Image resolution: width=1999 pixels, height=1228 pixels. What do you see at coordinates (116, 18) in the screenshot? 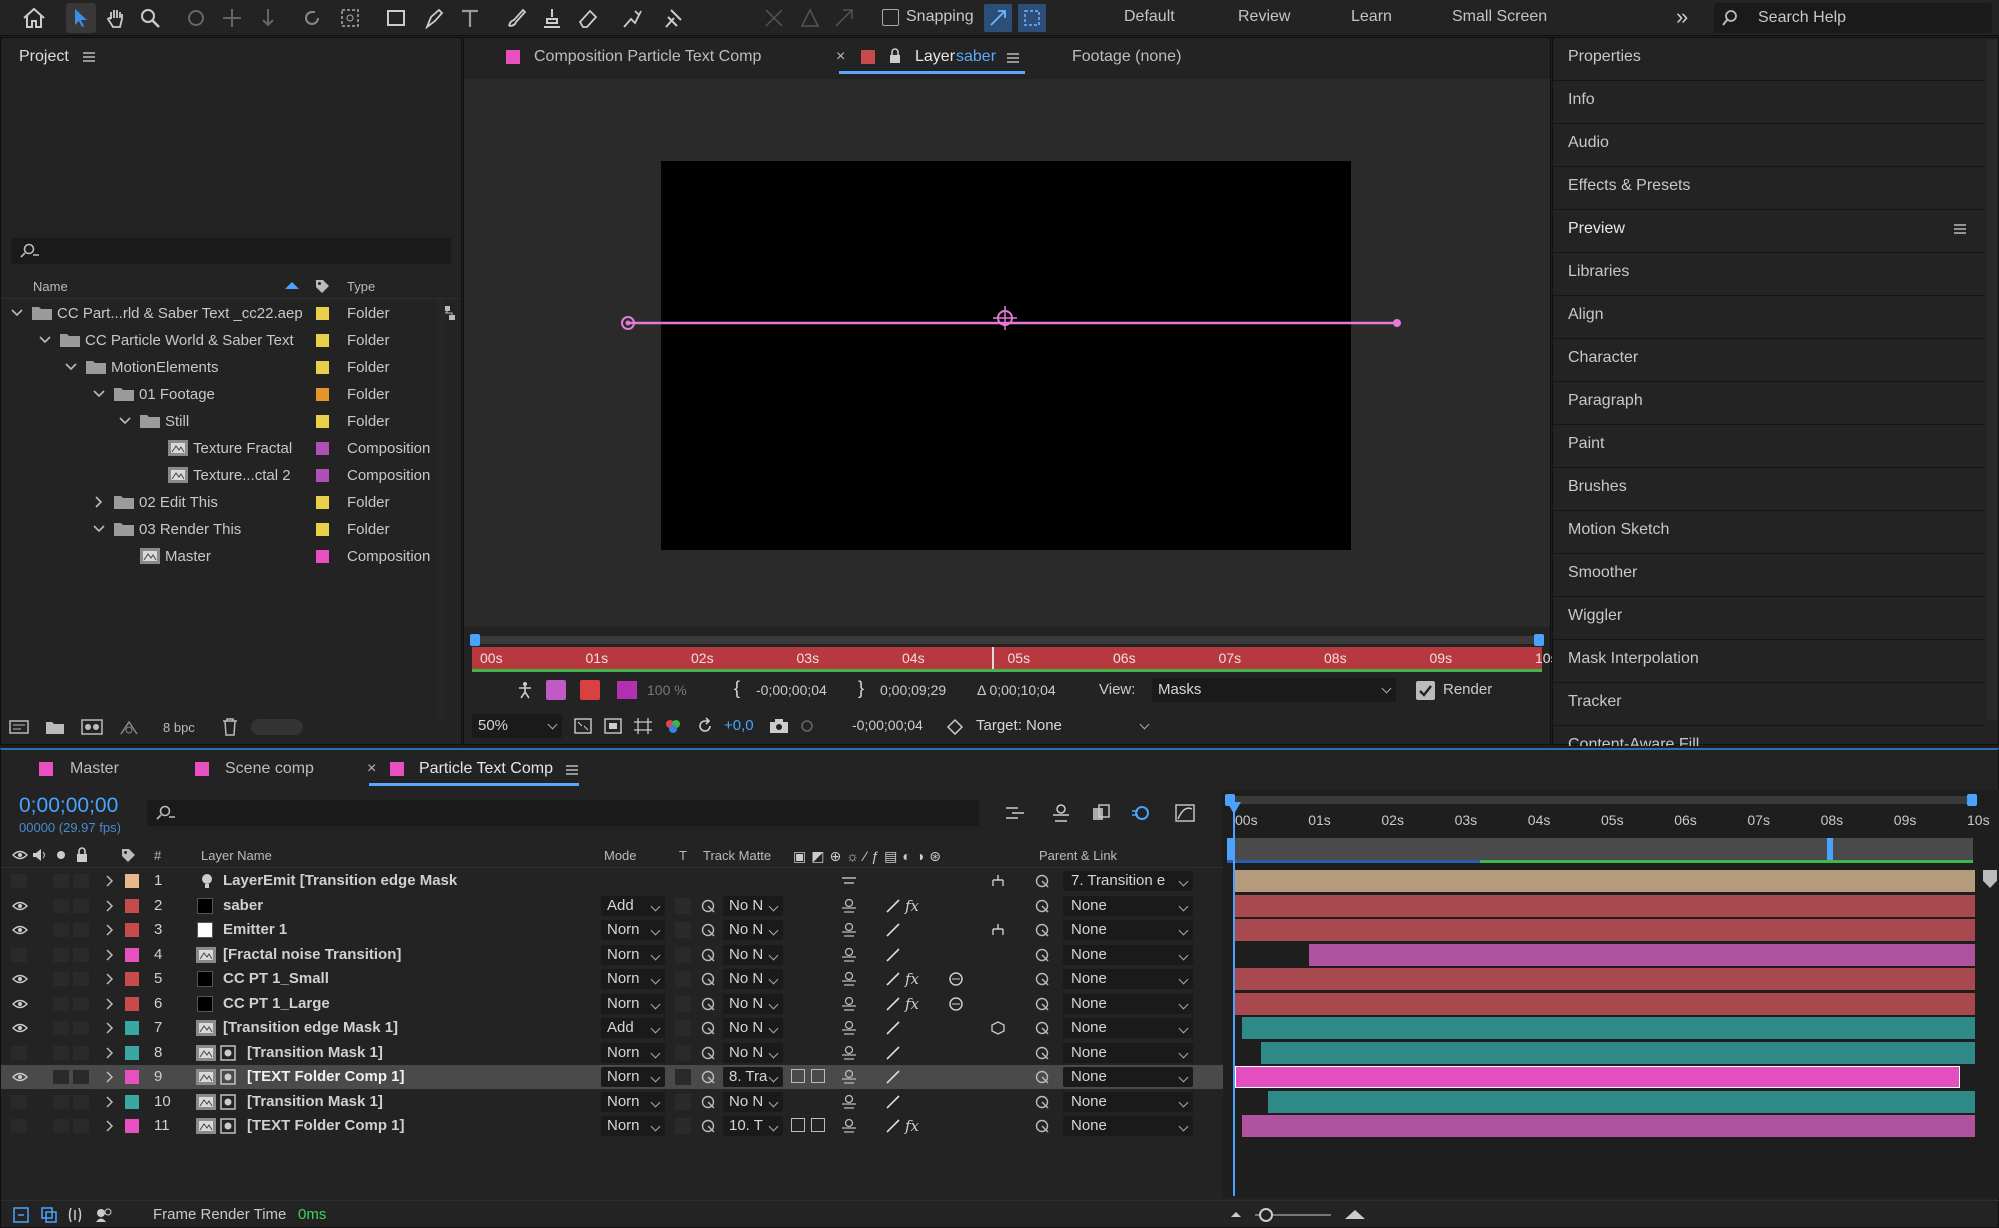
I see `hand-tool-icon` at bounding box center [116, 18].